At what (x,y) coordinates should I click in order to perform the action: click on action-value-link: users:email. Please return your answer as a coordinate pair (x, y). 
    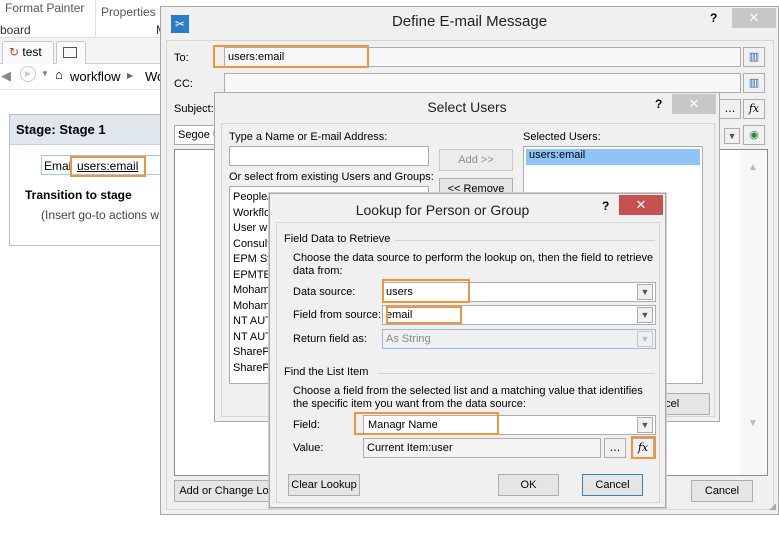
    Looking at the image, I should click on (107, 166).